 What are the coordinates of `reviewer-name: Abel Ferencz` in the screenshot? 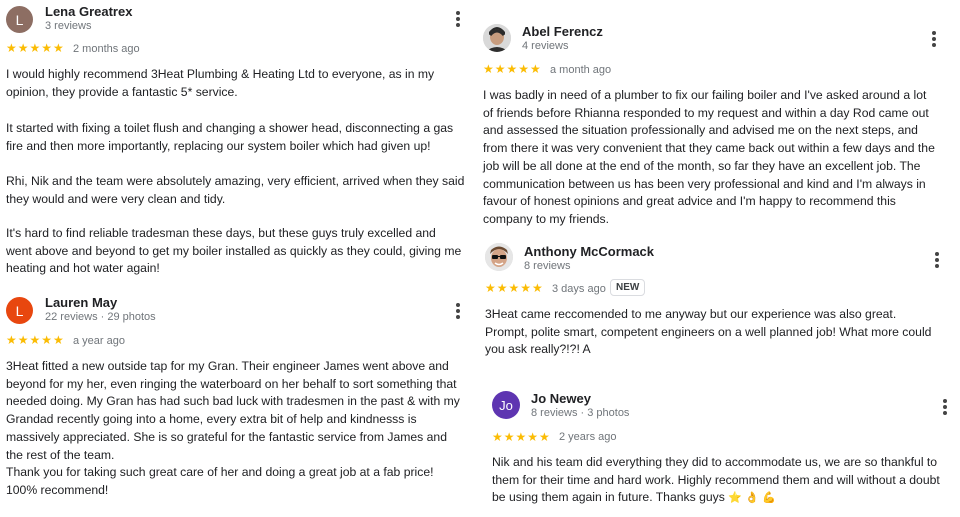 It's located at (562, 31).